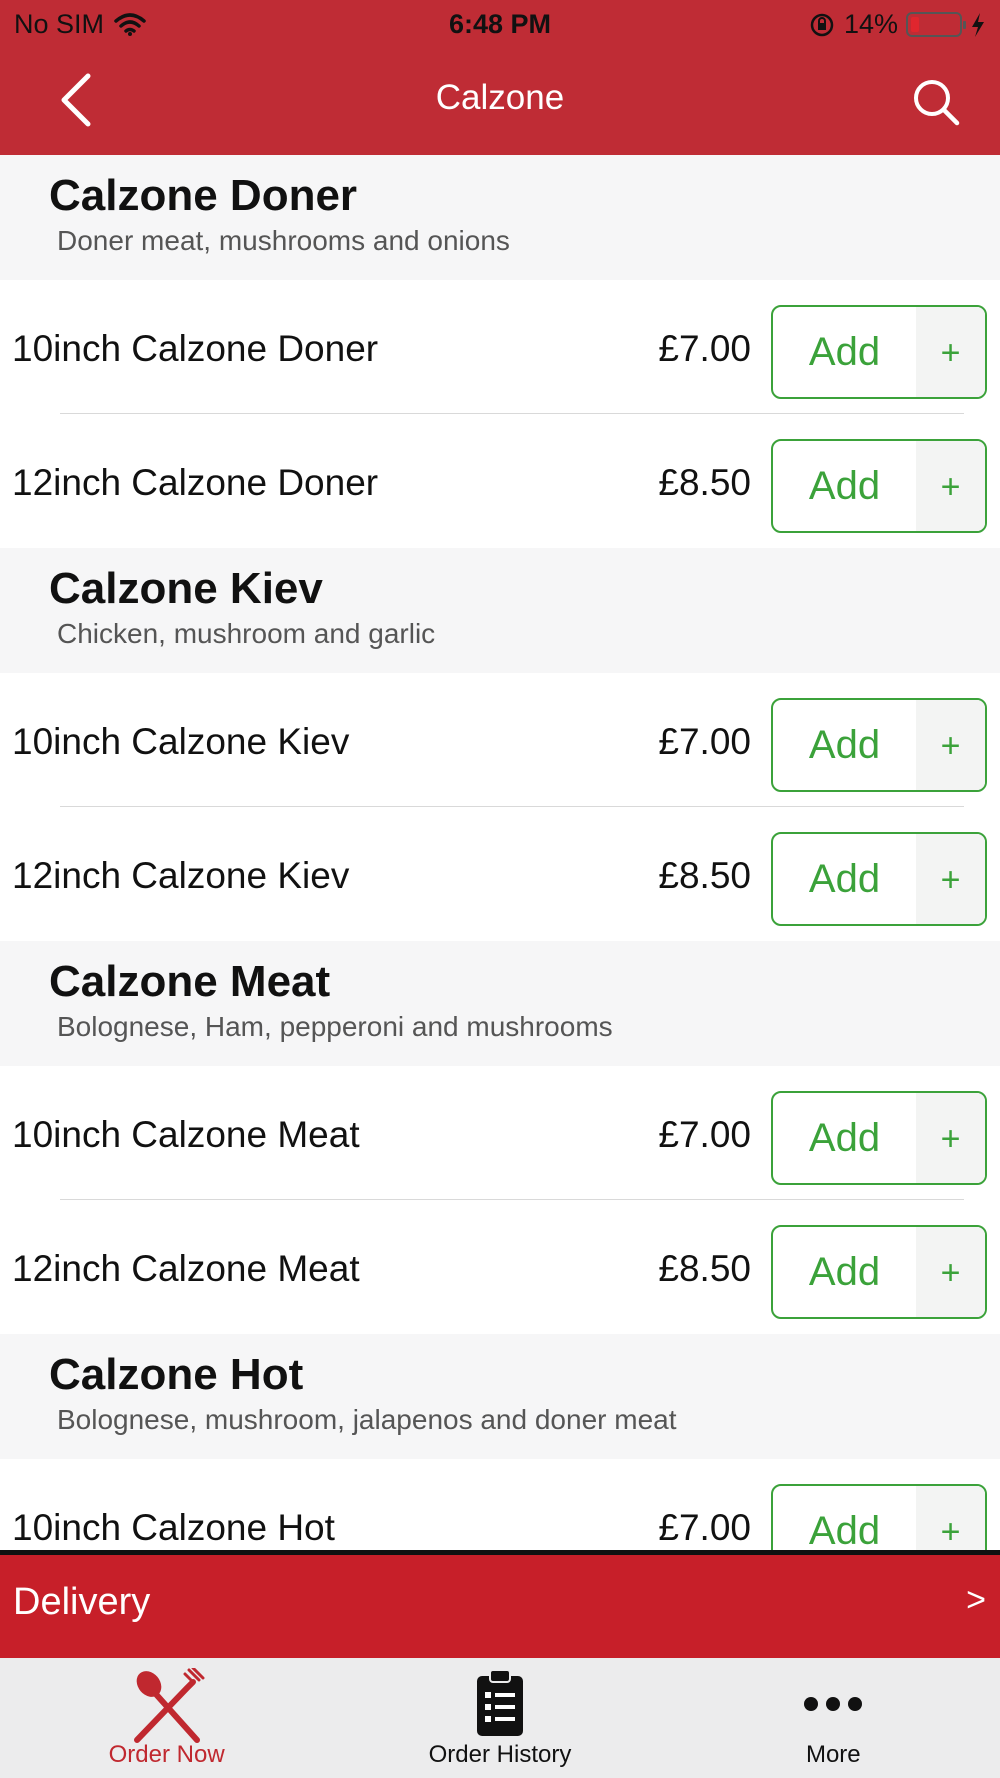 Image resolution: width=1000 pixels, height=1778 pixels. I want to click on menu-item: 12inch Calzone Meat £8.50 Add +, so click(500, 1267).